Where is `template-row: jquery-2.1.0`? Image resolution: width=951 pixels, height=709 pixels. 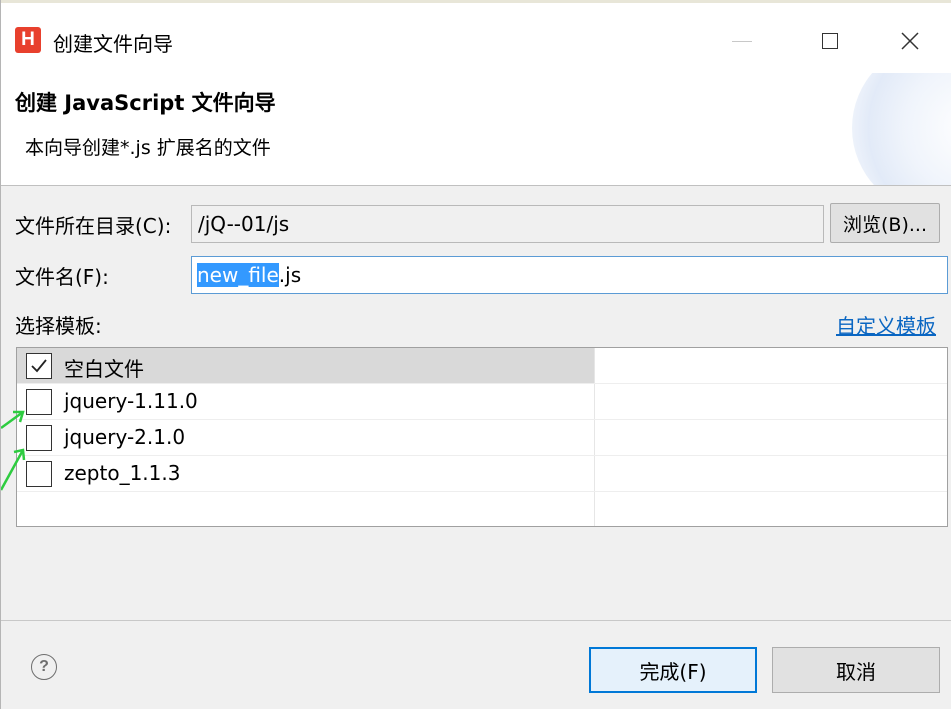
template-row: jquery-2.1.0 is located at coordinates (482, 438).